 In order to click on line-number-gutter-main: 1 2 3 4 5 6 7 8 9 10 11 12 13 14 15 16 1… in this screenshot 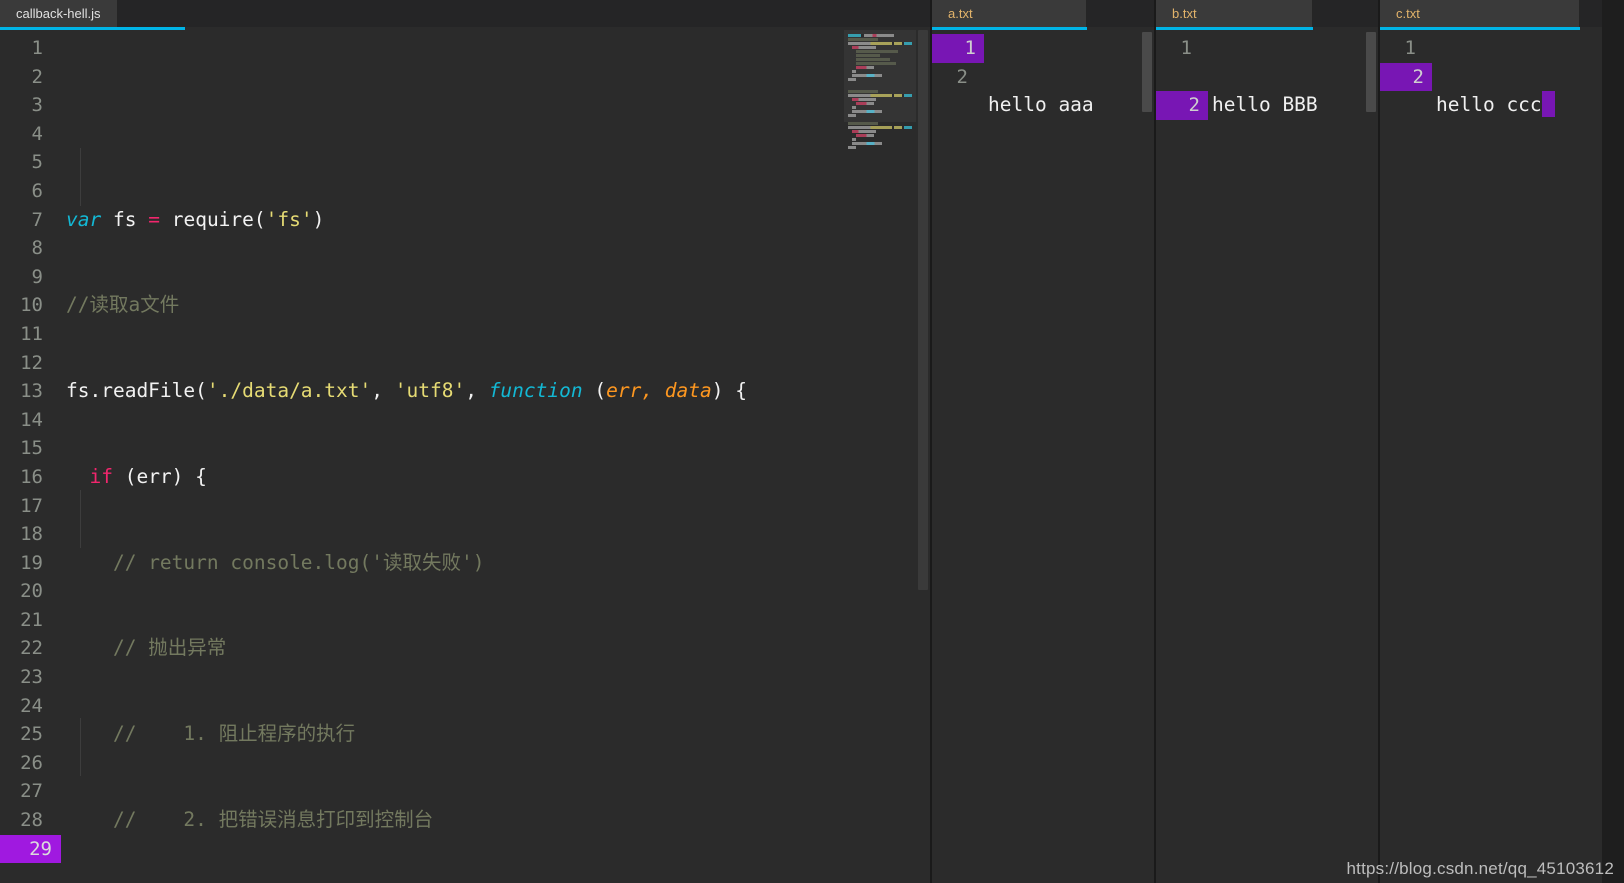, I will do `click(30, 456)`.